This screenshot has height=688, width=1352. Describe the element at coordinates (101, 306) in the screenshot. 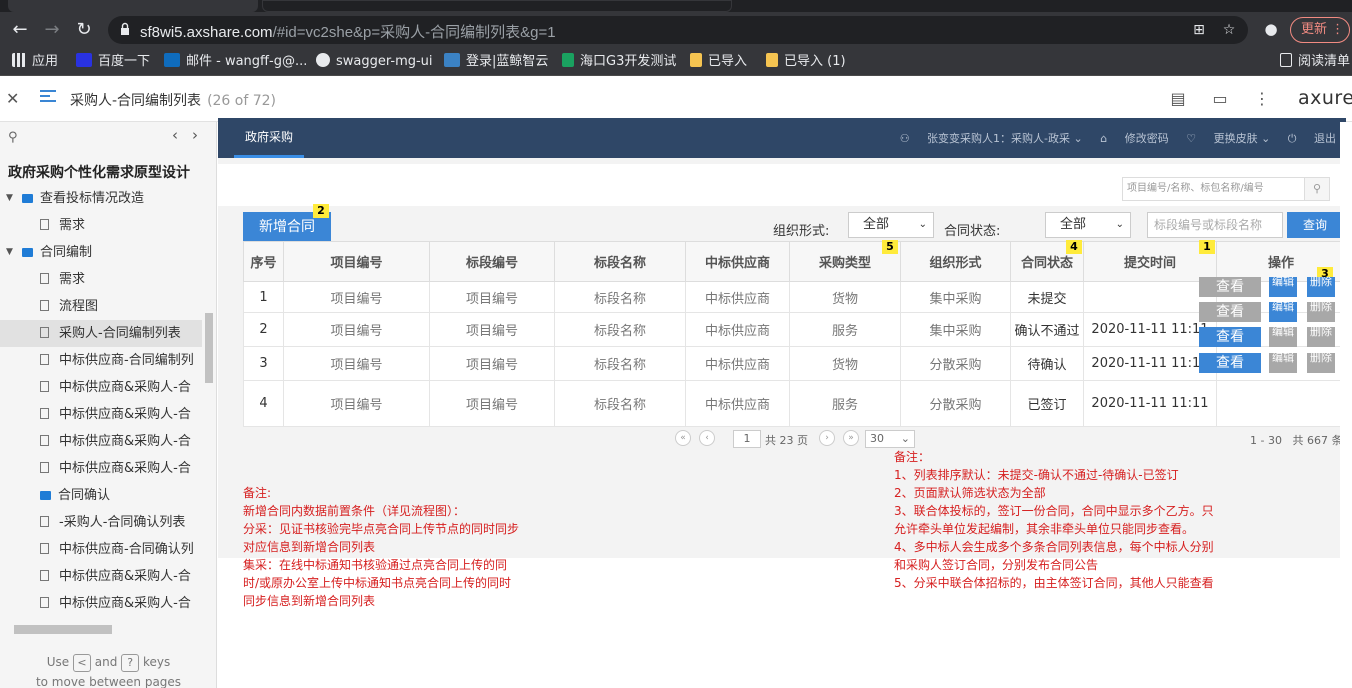

I see `tree-page: 流程图` at that location.